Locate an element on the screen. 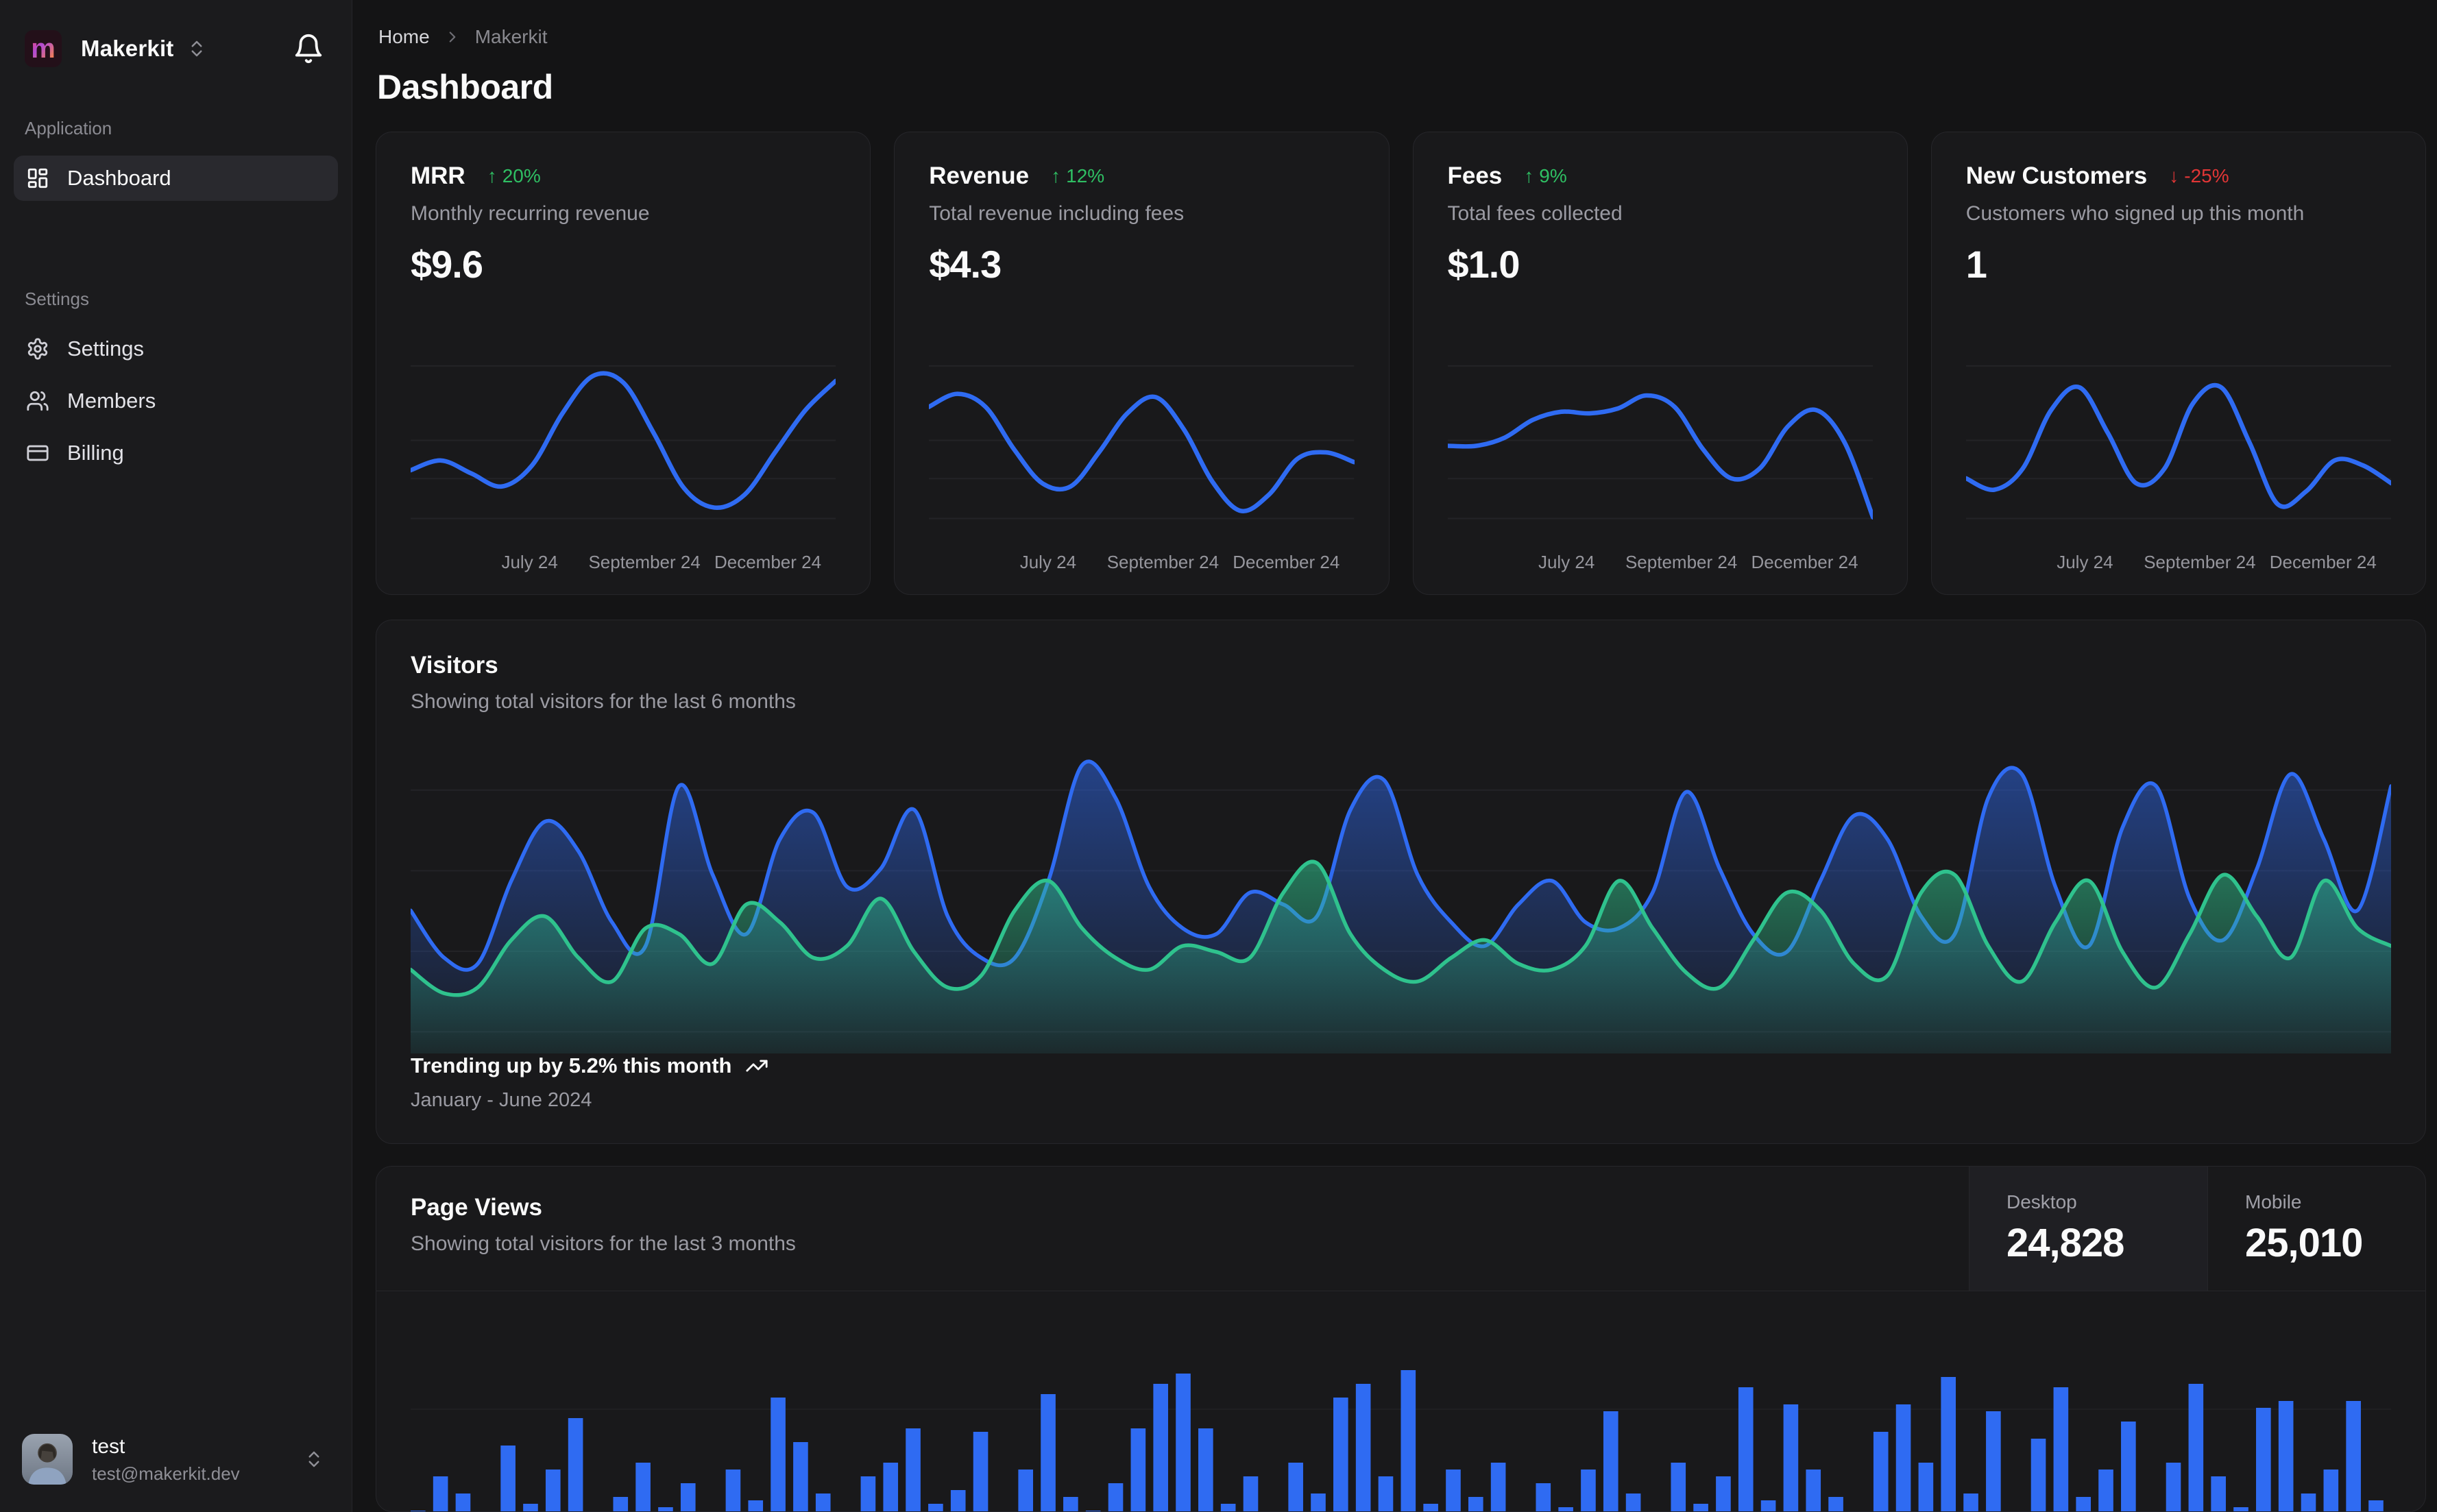  user-menu: test test@makerkit.dev is located at coordinates (176, 1462).